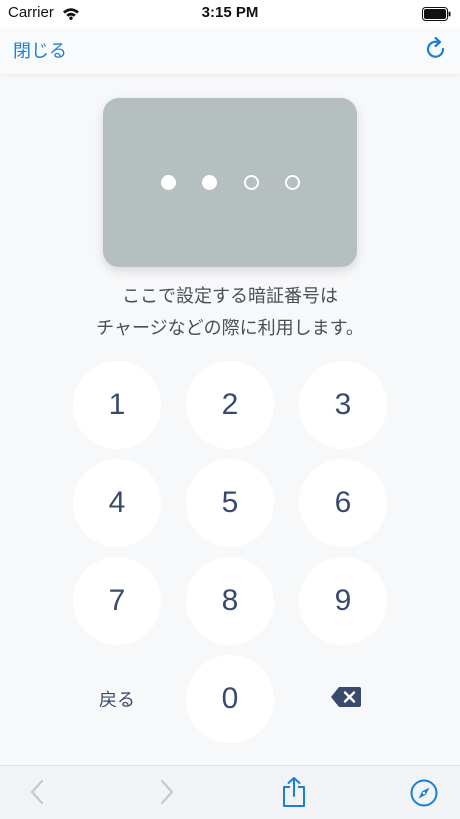 This screenshot has width=460, height=819. What do you see at coordinates (117, 699) in the screenshot?
I see `back-key: 戻る` at bounding box center [117, 699].